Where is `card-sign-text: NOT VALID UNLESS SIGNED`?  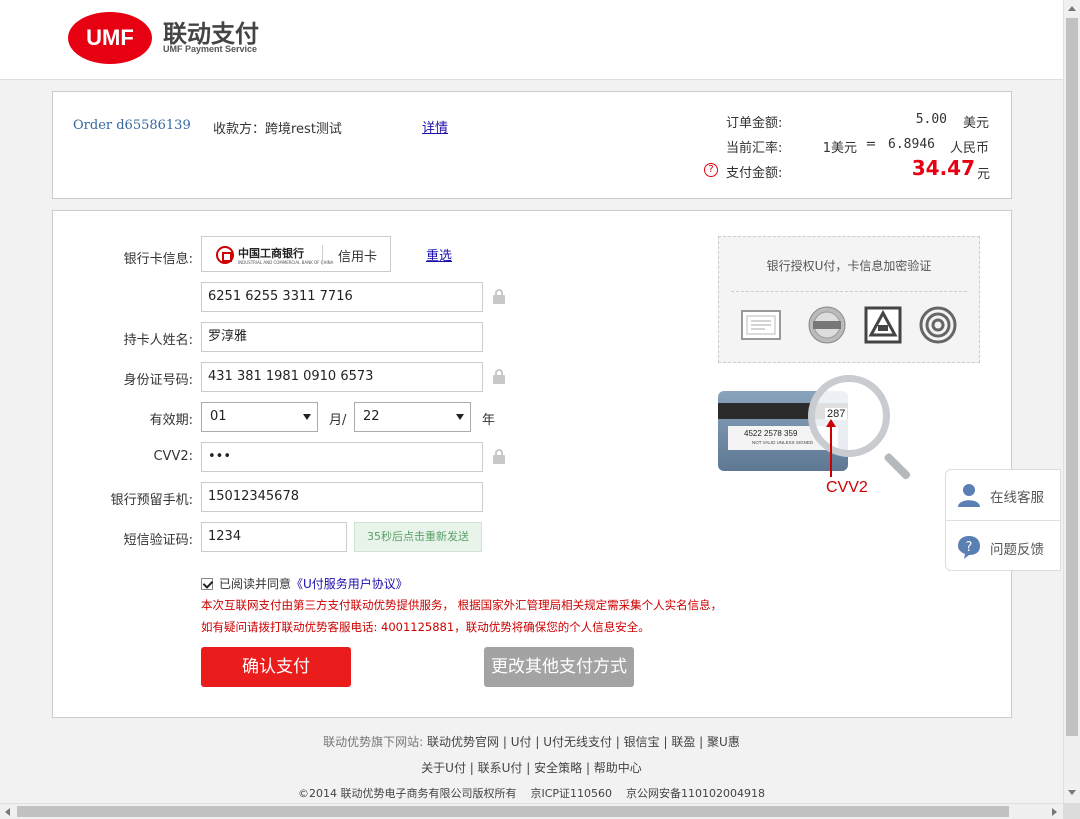 card-sign-text: NOT VALID UNLESS SIGNED is located at coordinates (783, 442).